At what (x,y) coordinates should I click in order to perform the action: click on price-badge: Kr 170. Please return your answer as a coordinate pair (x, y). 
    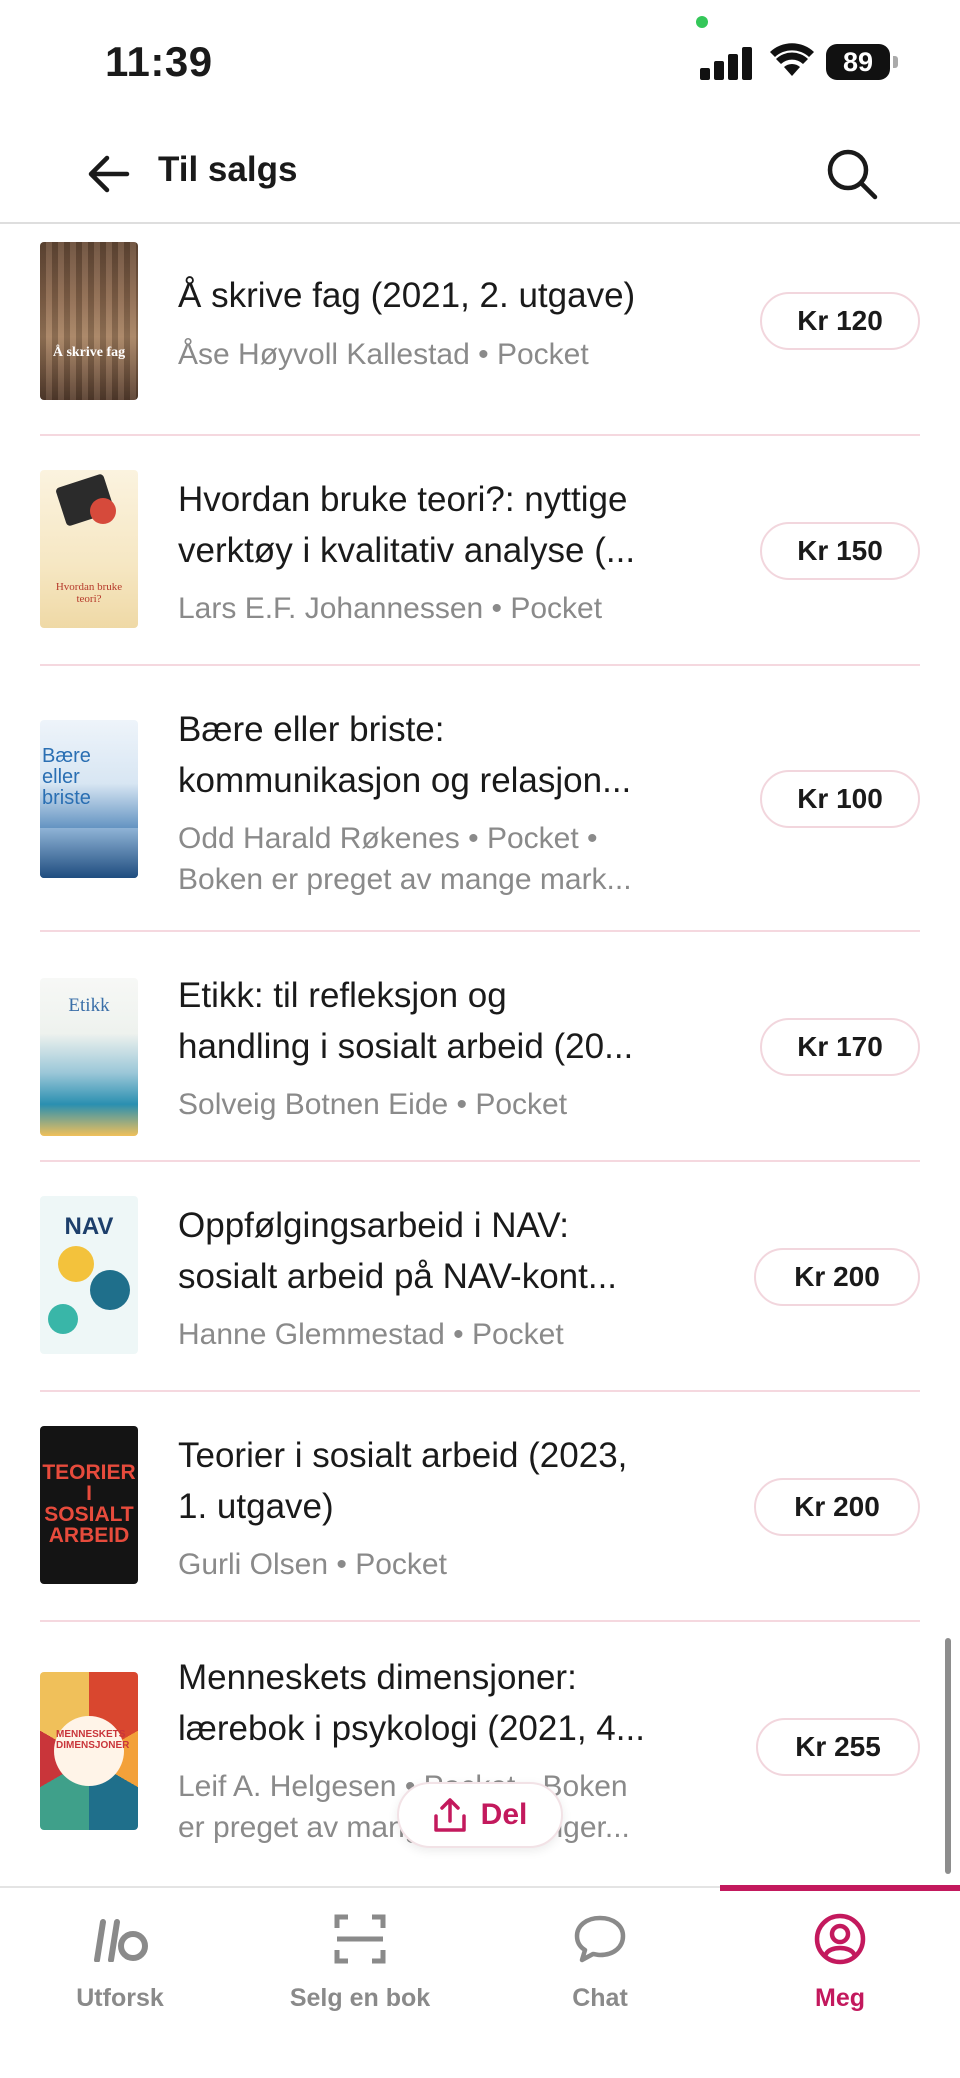
    Looking at the image, I should click on (840, 1047).